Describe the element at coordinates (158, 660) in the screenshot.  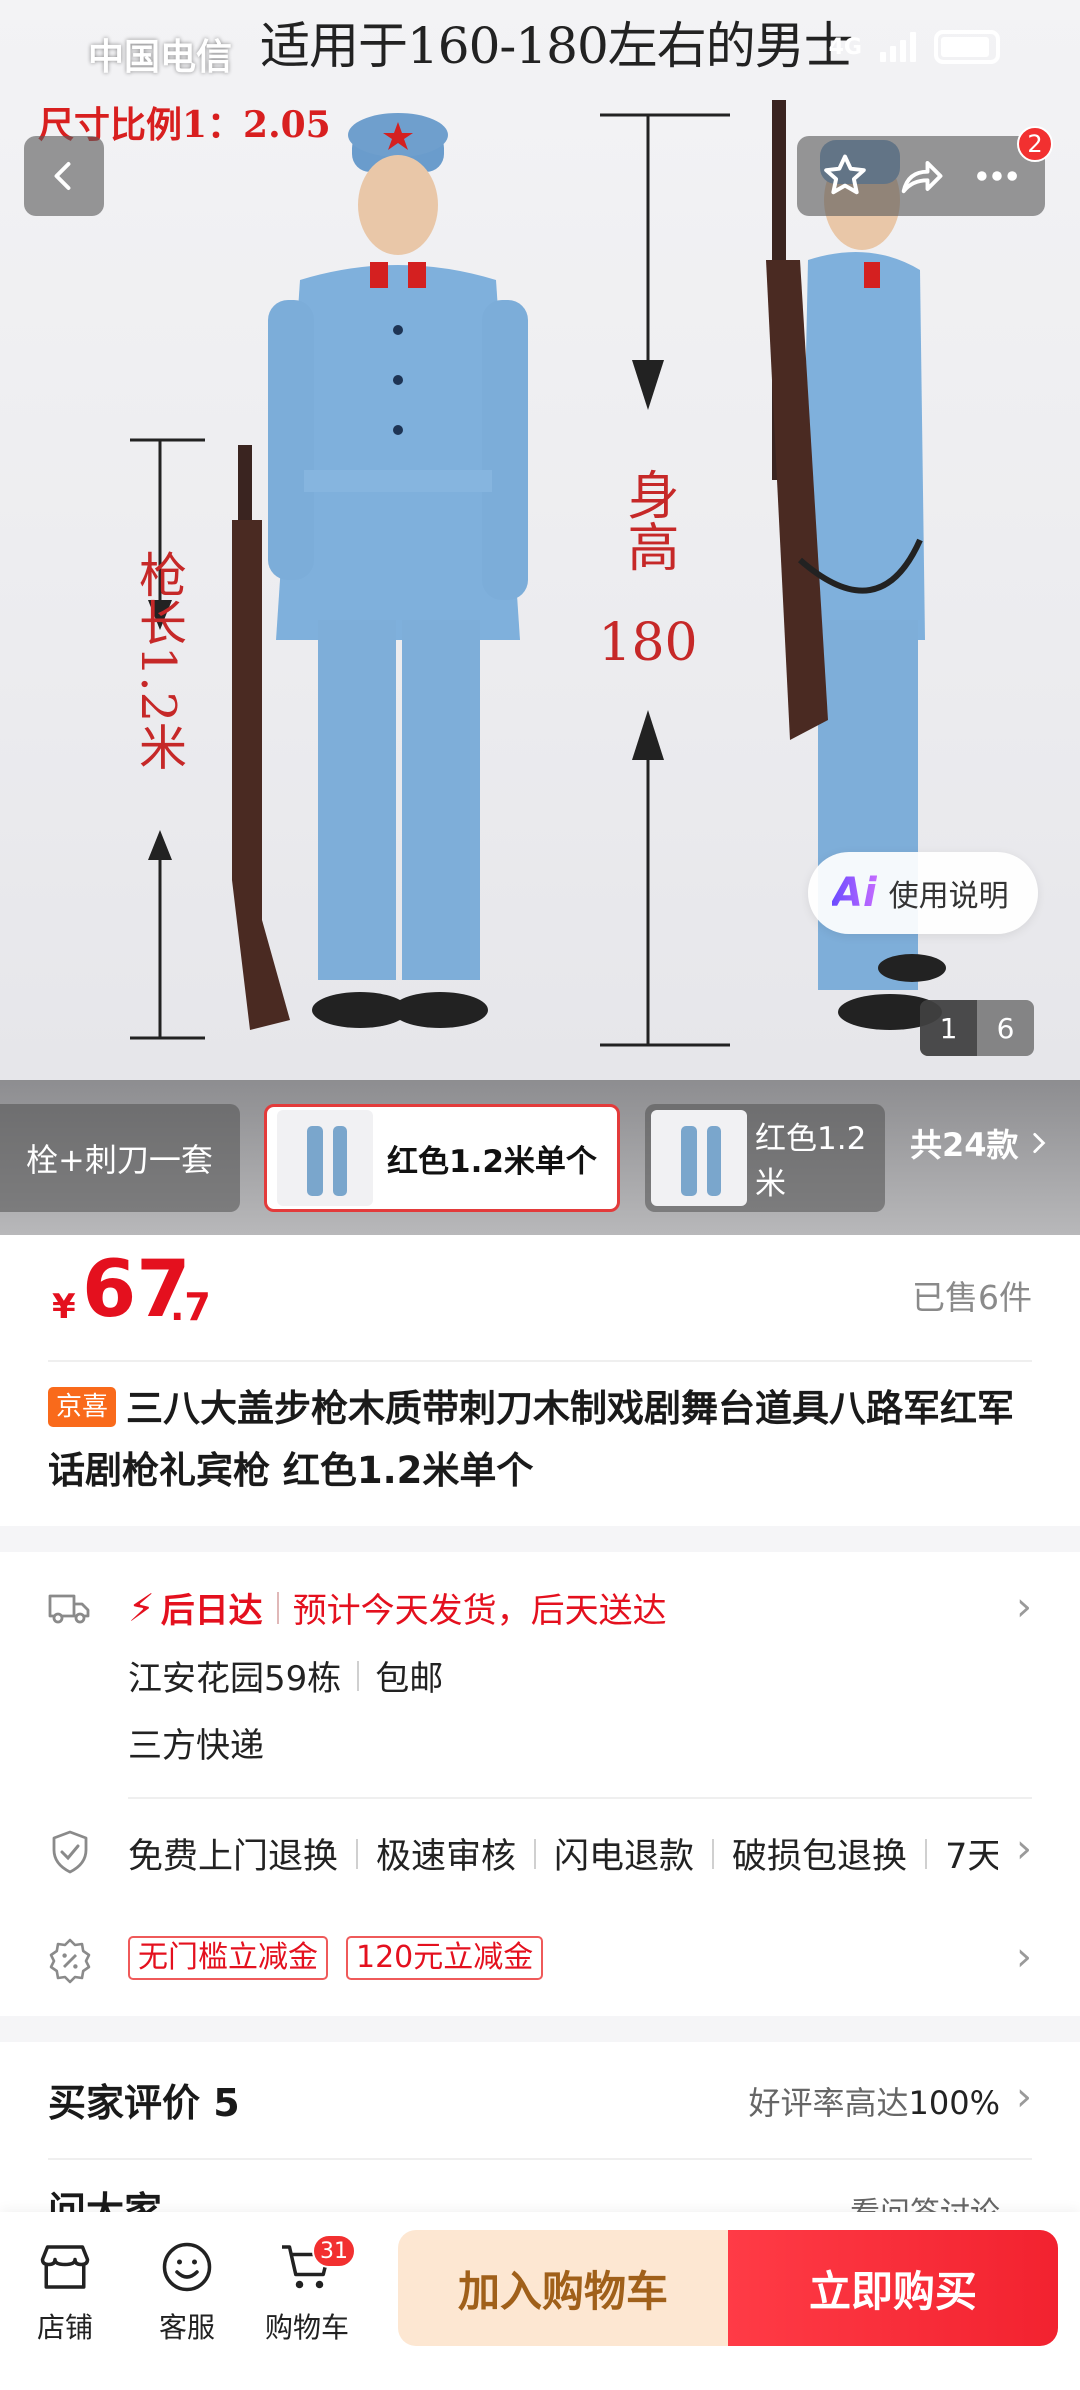
I see `rifle-length-label-1: 枪长1.2米` at that location.